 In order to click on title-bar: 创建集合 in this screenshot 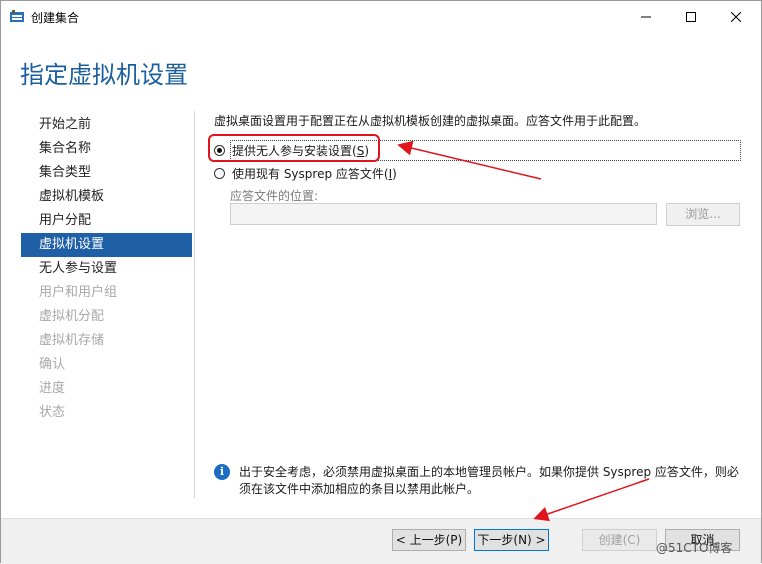, I will do `click(381, 17)`.